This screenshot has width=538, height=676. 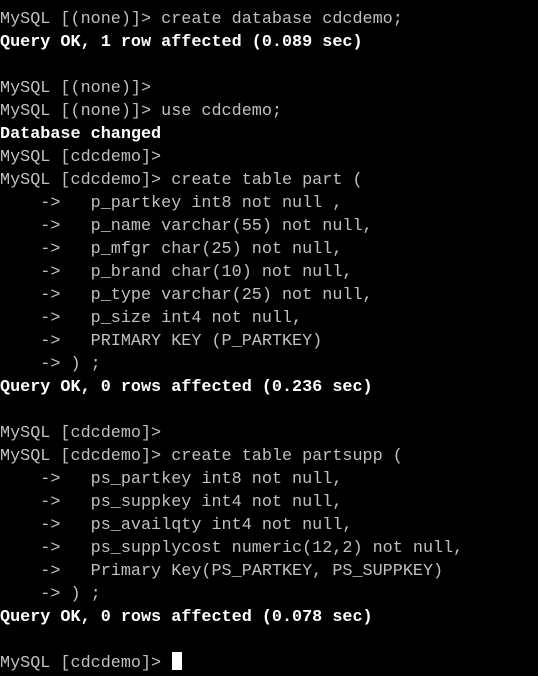 What do you see at coordinates (177, 661) in the screenshot?
I see `cursor-icon` at bounding box center [177, 661].